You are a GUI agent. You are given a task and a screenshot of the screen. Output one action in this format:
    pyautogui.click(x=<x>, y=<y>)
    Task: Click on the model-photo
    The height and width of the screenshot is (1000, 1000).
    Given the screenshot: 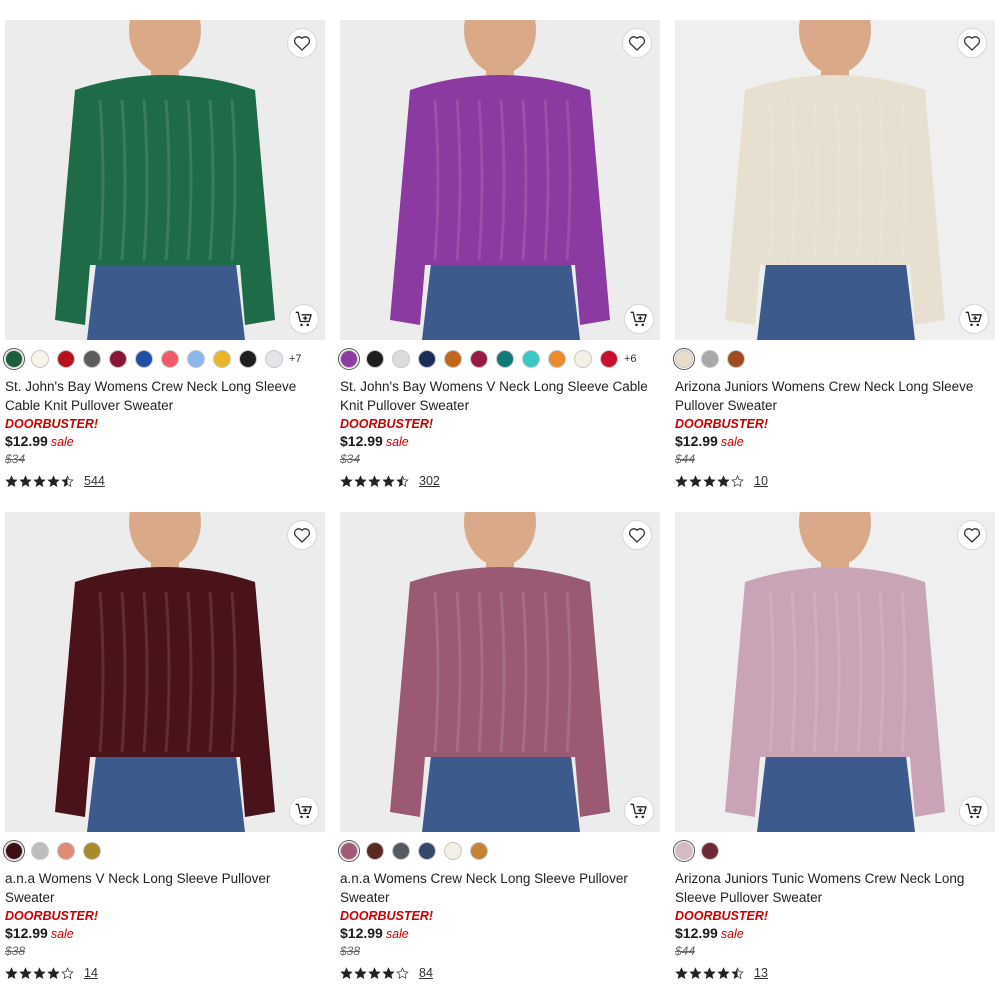 What is the action you would take?
    pyautogui.click(x=835, y=180)
    